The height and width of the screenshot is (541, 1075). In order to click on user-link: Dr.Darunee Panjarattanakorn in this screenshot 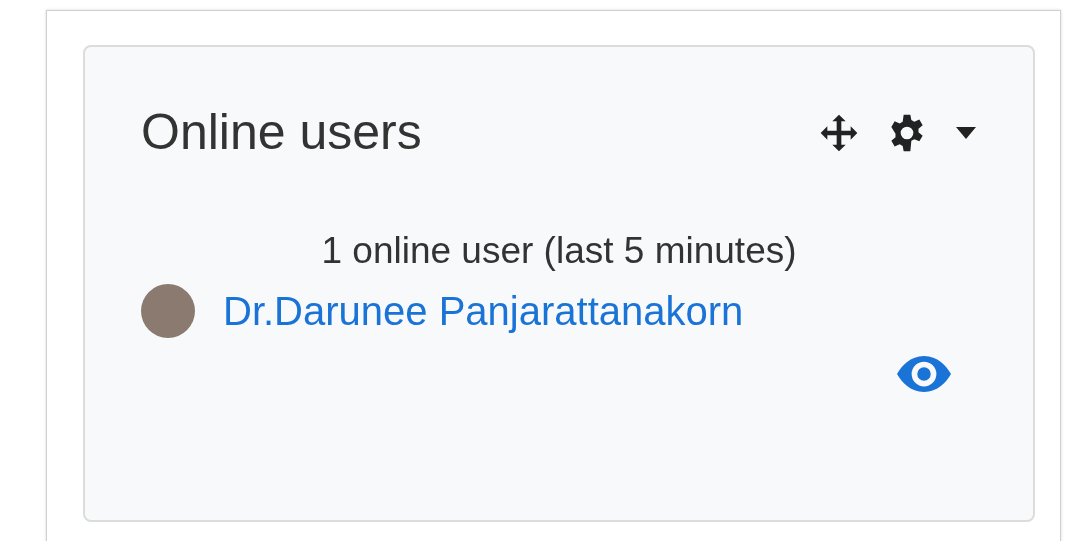, I will do `click(483, 311)`.